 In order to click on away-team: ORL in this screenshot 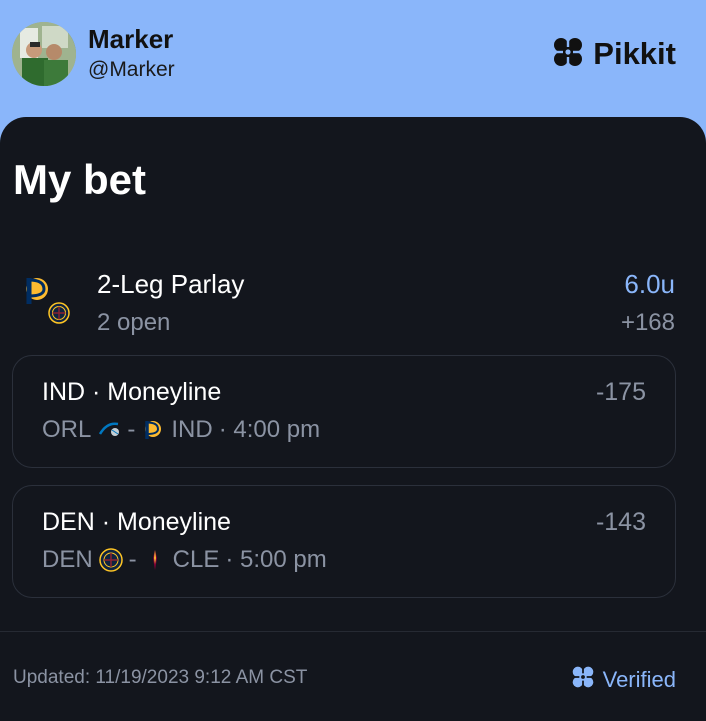, I will do `click(67, 429)`.